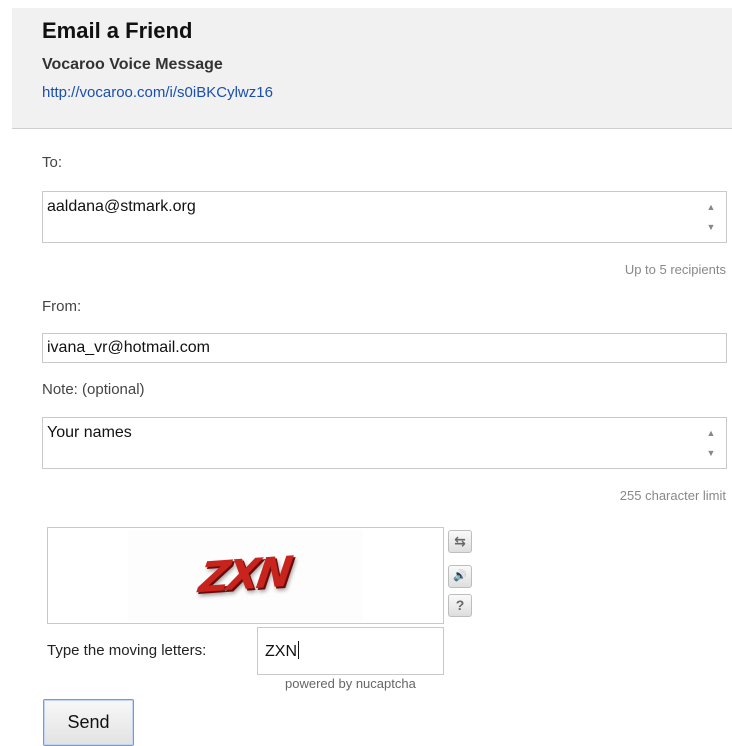 This screenshot has height=746, width=732. I want to click on captcha-prompt: Type the moving letters:, so click(127, 650).